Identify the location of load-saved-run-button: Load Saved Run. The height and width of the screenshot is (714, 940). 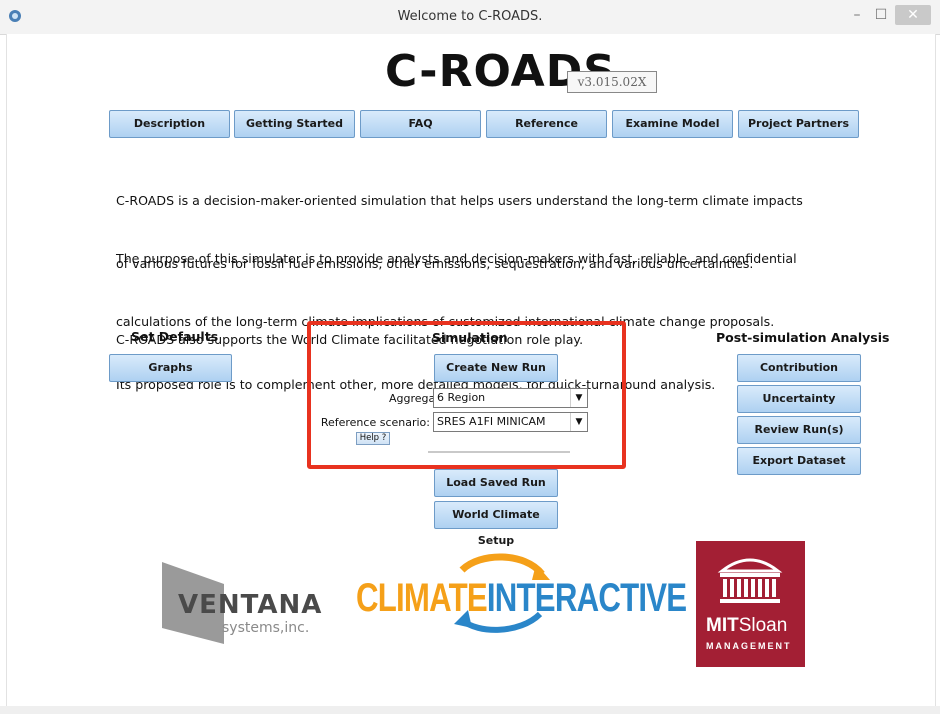
(496, 483).